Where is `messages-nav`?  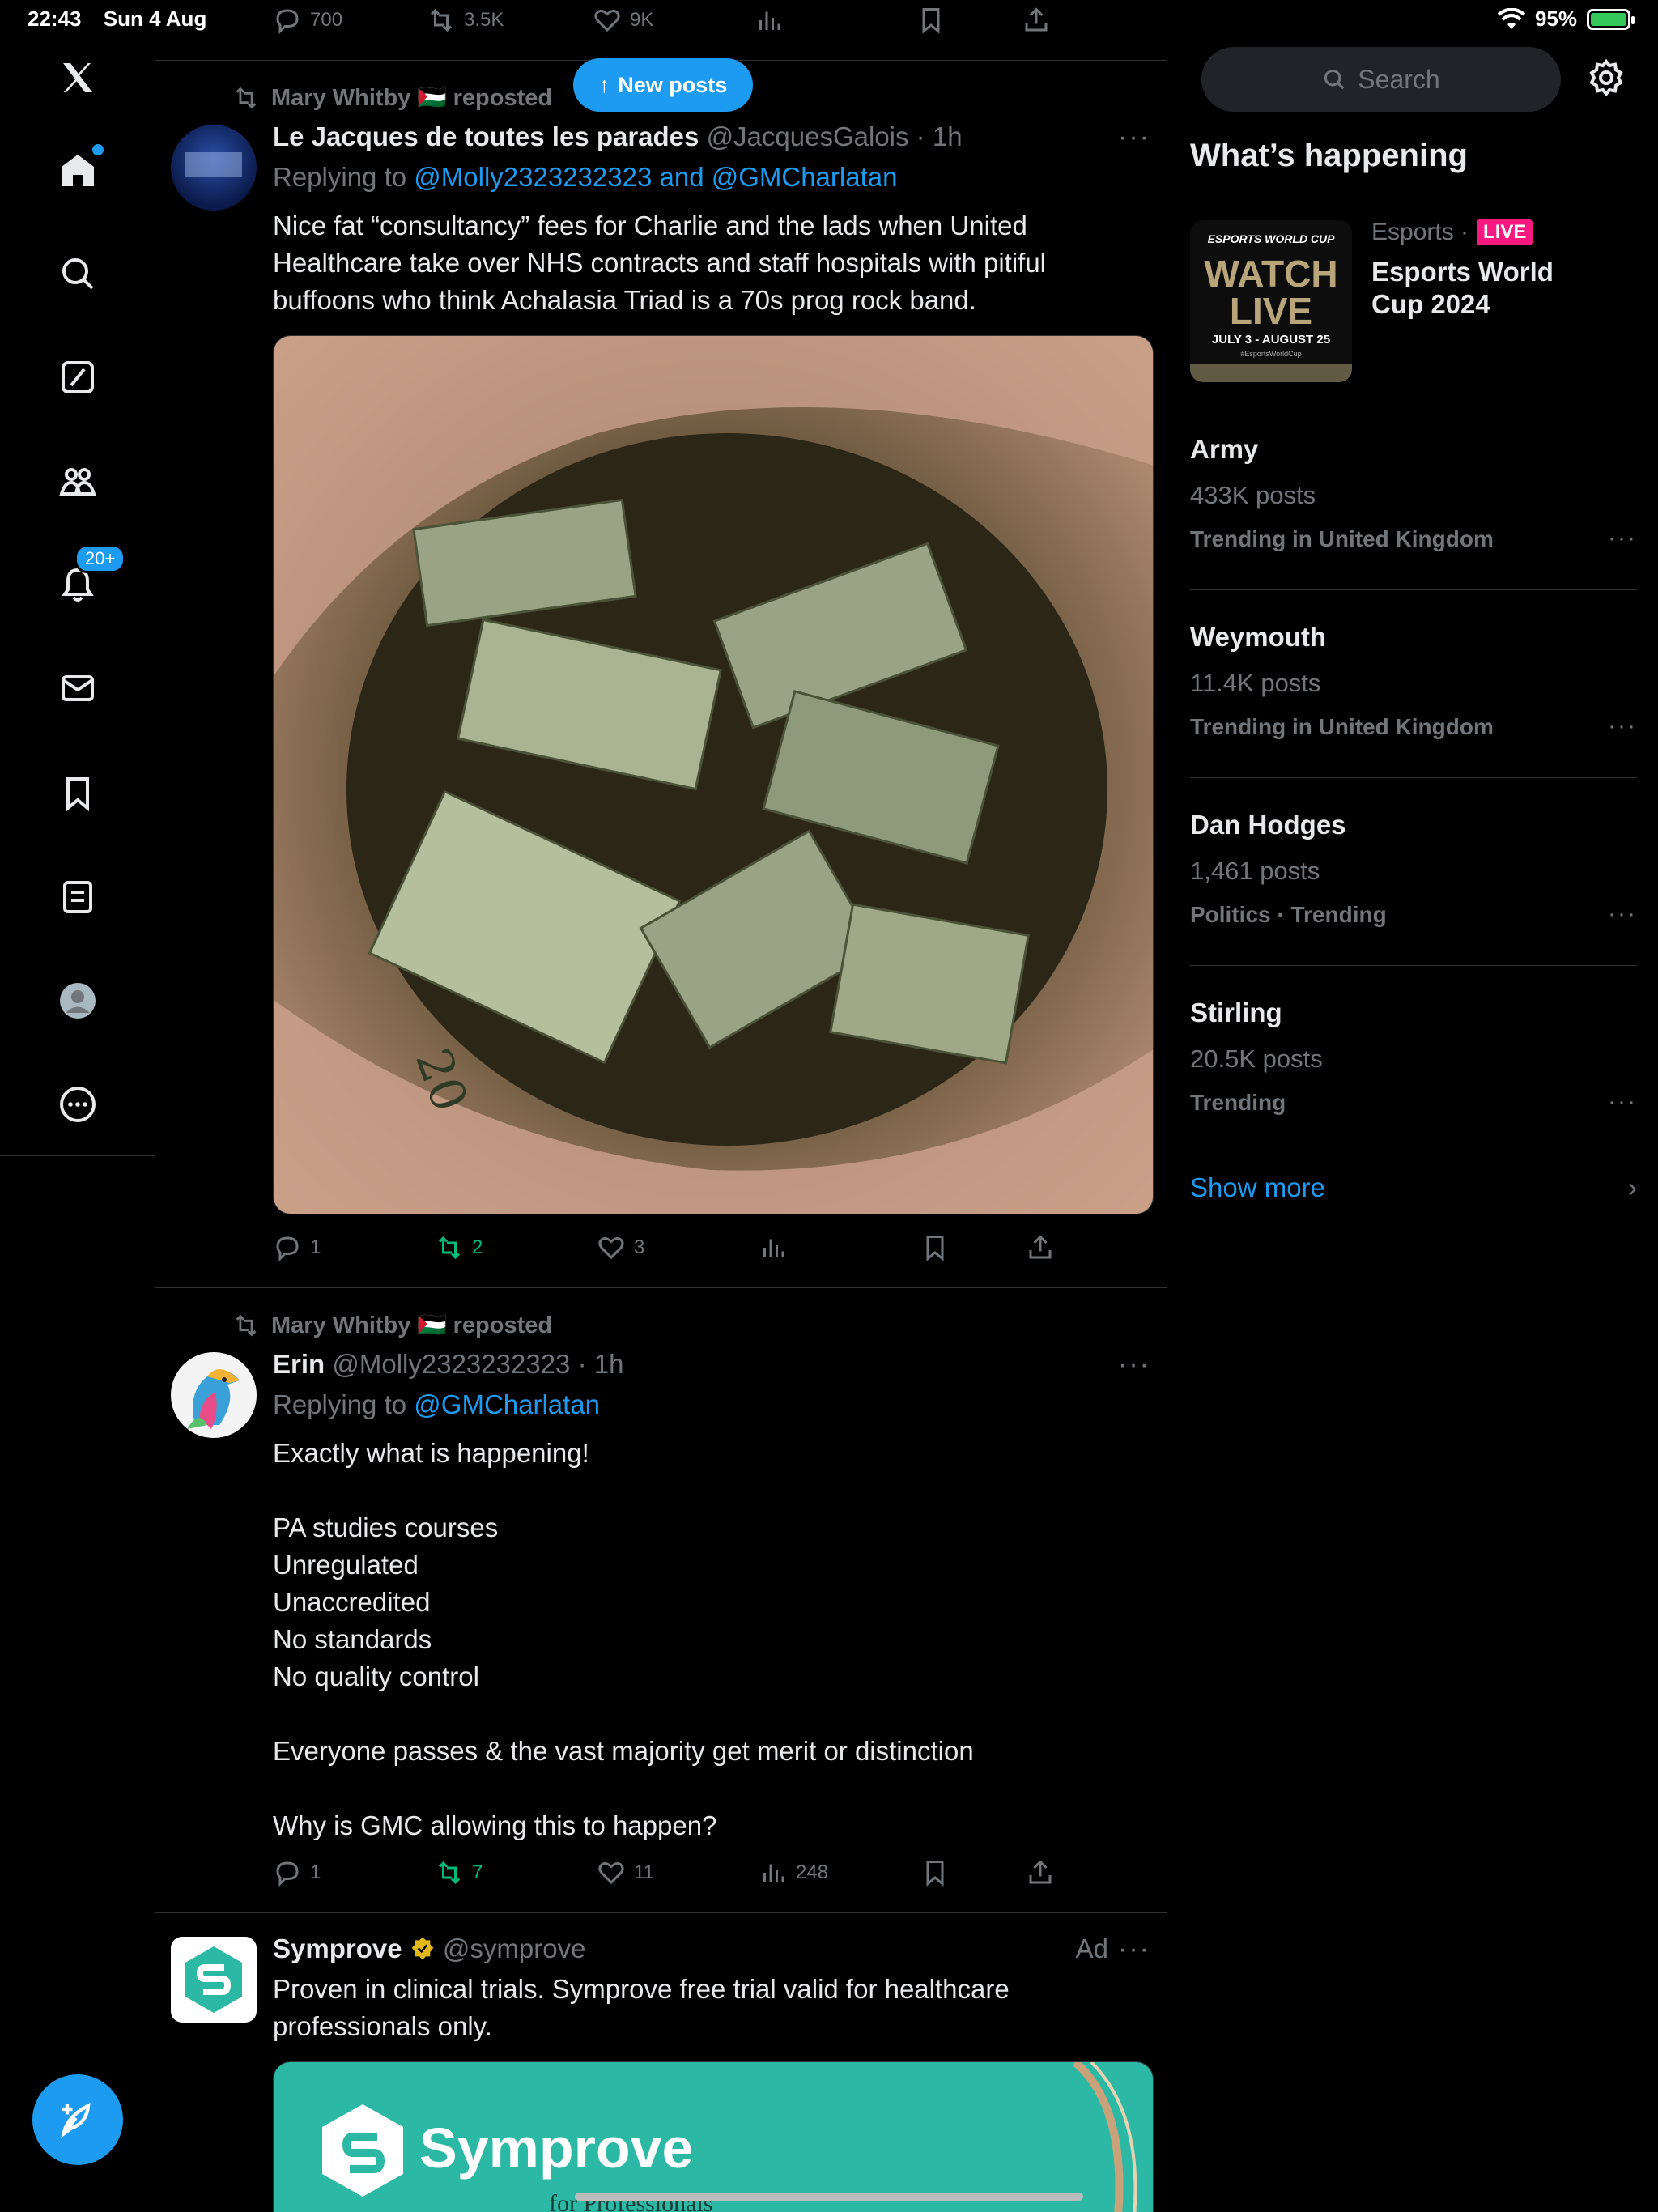
messages-nav is located at coordinates (77, 689).